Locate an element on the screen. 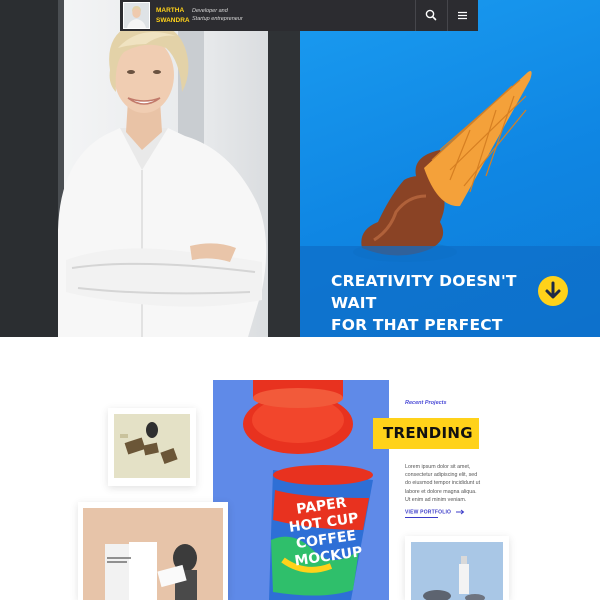  description-line: Ut enim ad minim veniam. is located at coordinates (436, 499).